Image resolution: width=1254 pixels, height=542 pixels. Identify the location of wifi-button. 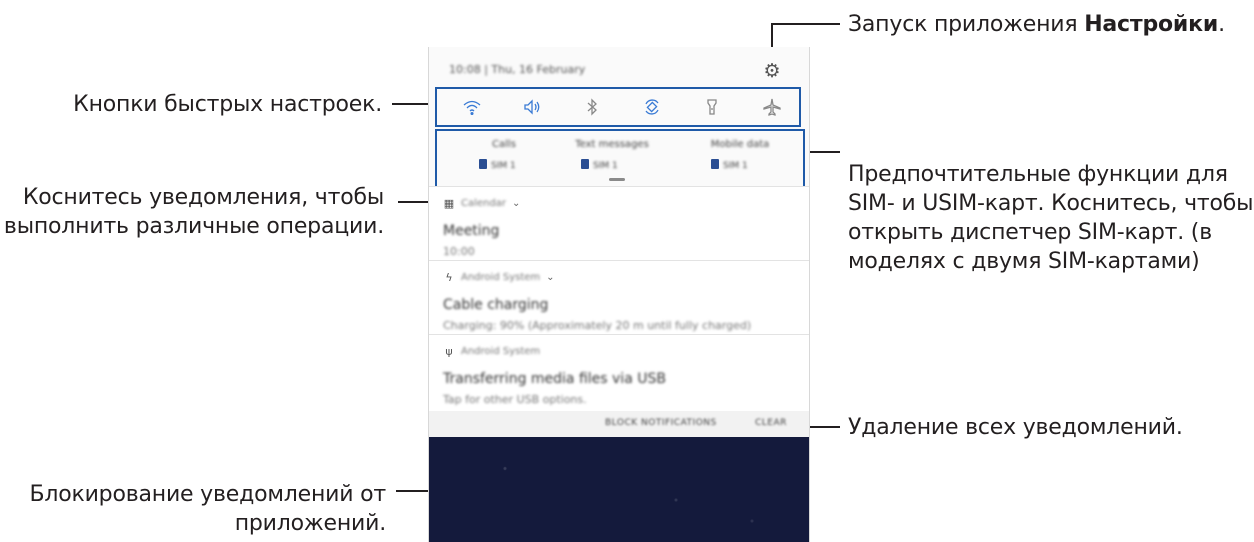
(472, 107).